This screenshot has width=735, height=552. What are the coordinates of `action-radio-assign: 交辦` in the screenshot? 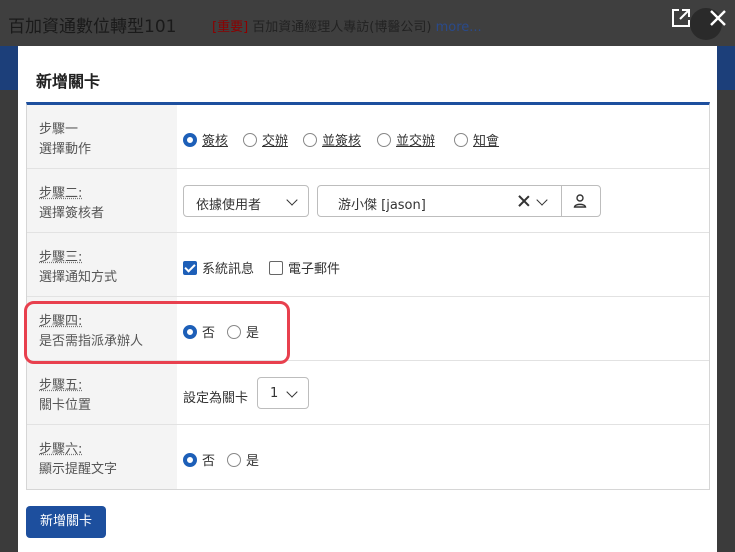 It's located at (265, 139).